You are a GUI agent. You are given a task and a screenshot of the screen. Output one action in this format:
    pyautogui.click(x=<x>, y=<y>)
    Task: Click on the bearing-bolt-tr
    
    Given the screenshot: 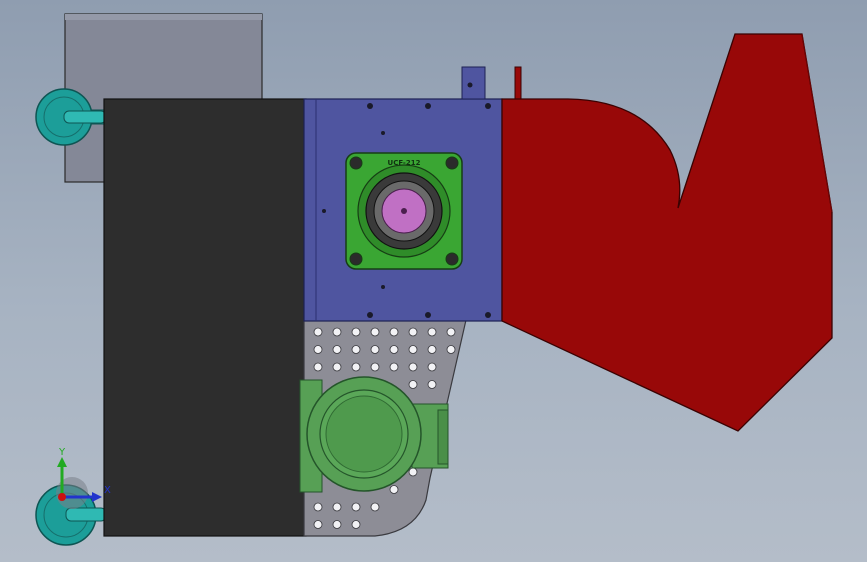 What is the action you would take?
    pyautogui.click(x=452, y=163)
    